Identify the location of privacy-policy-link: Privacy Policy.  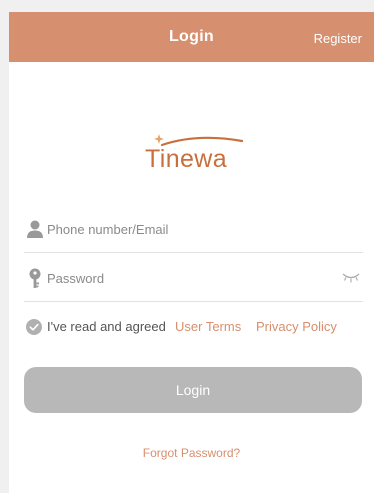
(296, 327).